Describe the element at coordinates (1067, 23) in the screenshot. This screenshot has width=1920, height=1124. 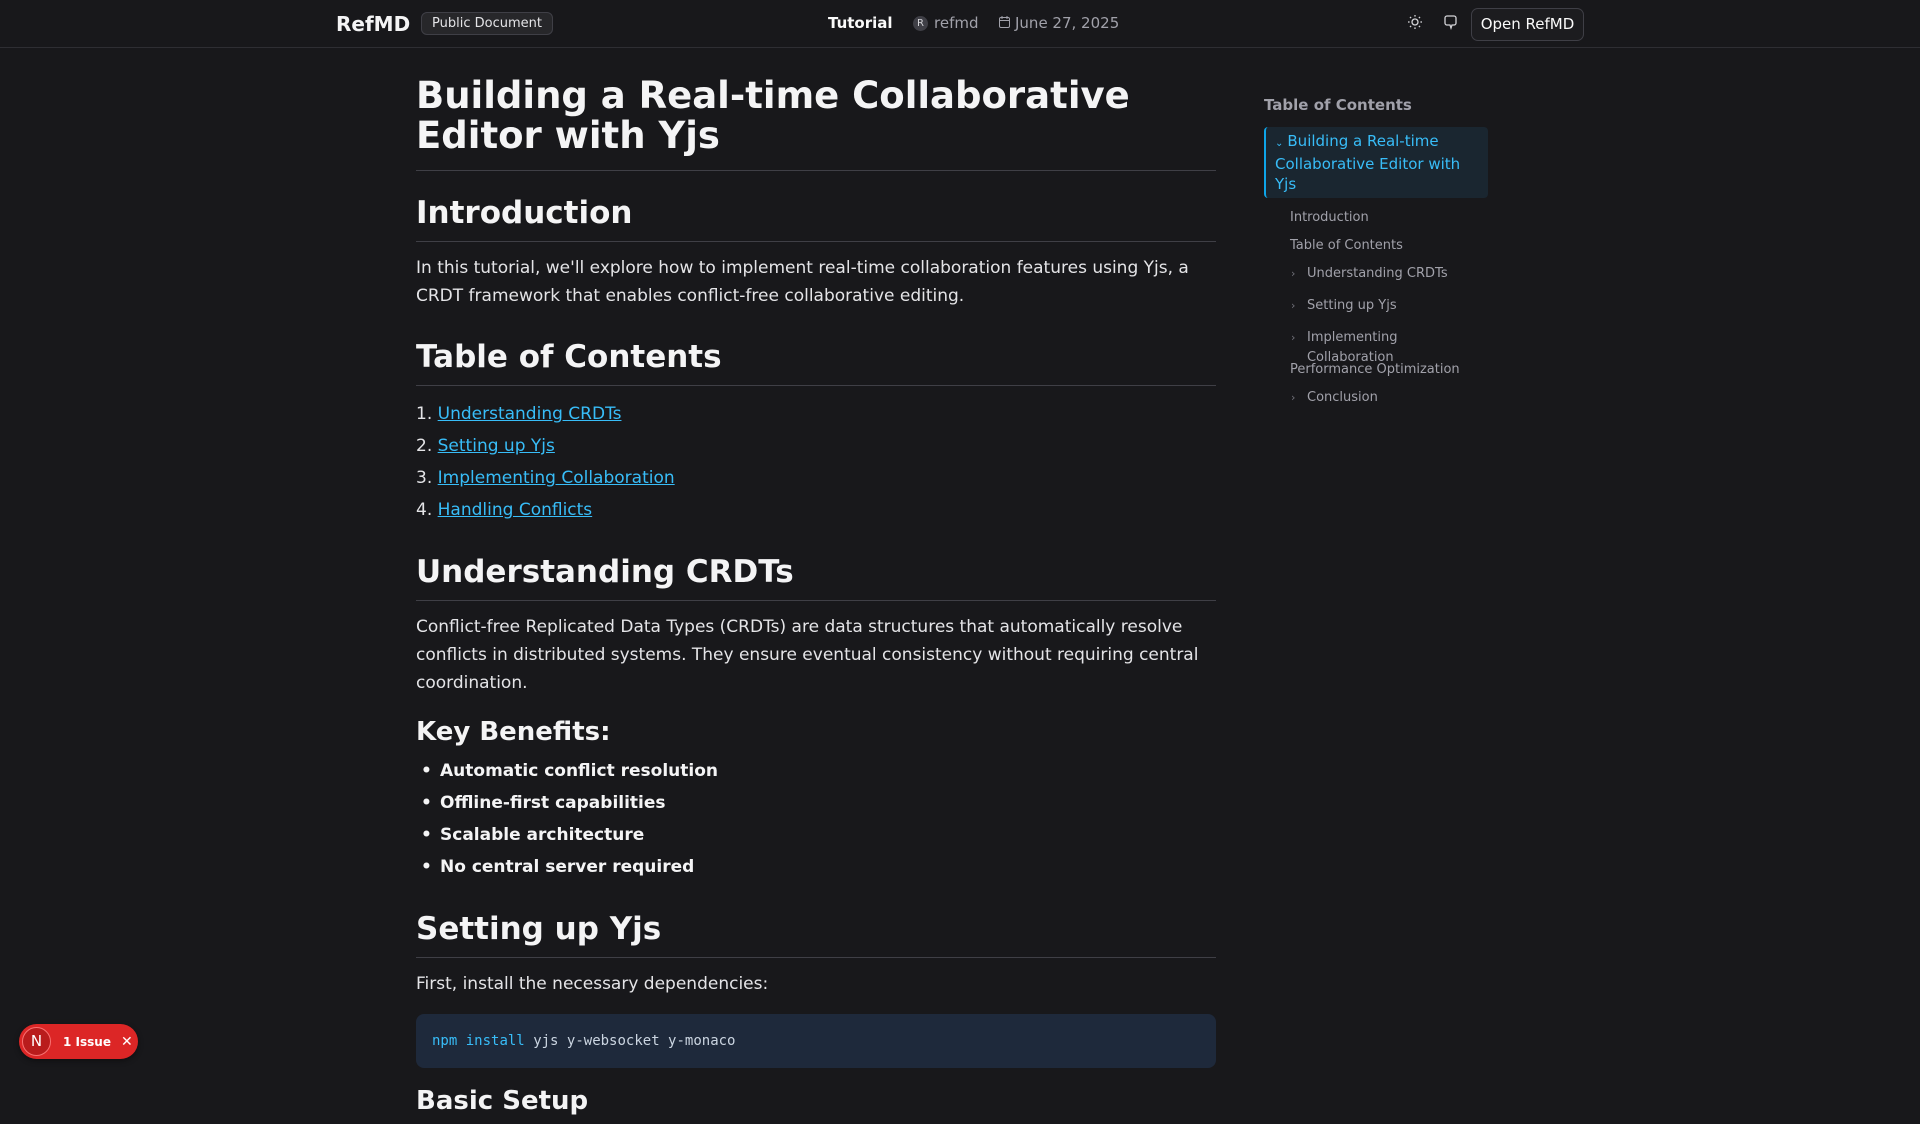
I see `date-text: June 27, 2025` at that location.